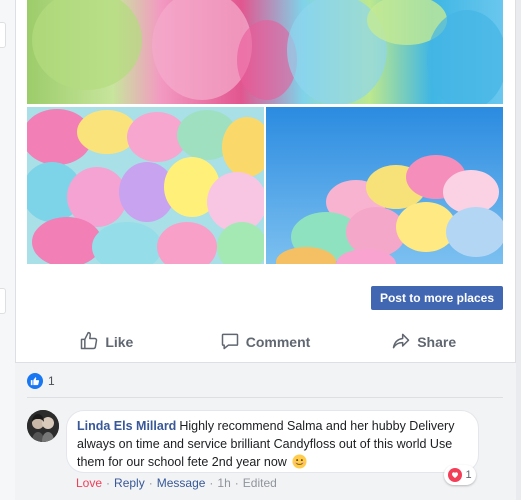 The height and width of the screenshot is (500, 521). What do you see at coordinates (129, 483) in the screenshot?
I see `reply-link: Reply` at bounding box center [129, 483].